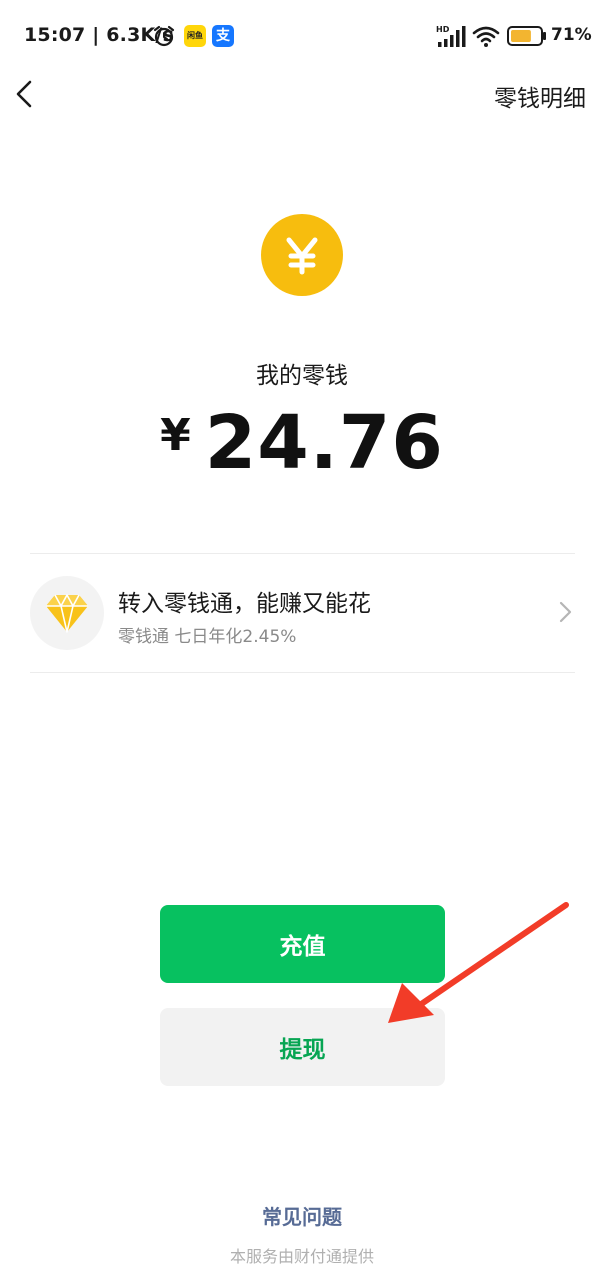 This screenshot has width=612, height=1283. I want to click on promo-title: 转入零钱通，能赚又能花, so click(244, 604).